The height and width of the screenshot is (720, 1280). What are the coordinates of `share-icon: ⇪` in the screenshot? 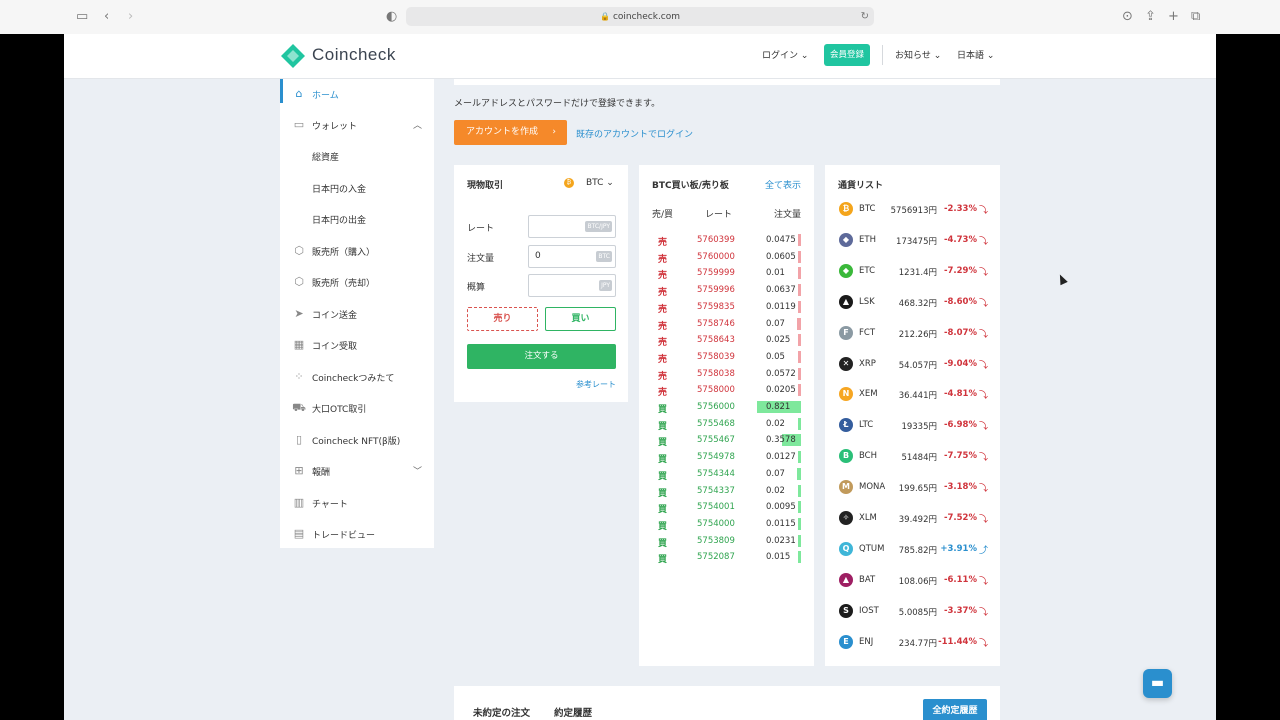 It's located at (1150, 17).